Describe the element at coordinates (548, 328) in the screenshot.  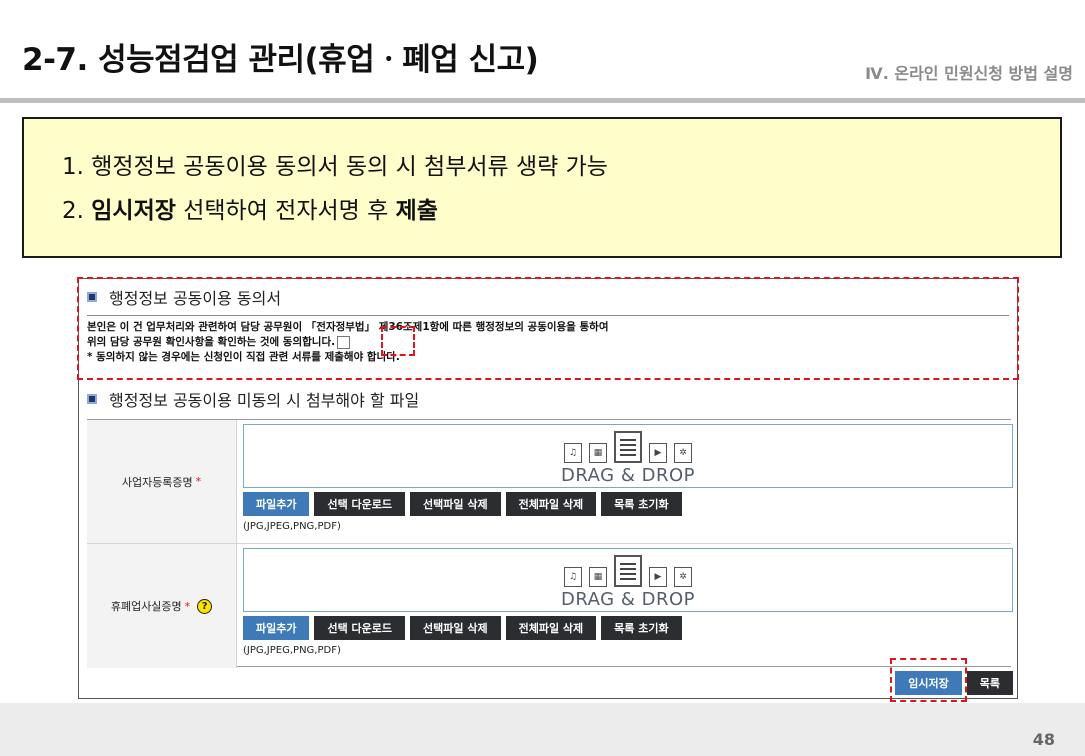
I see `consent-section-highlight` at that location.